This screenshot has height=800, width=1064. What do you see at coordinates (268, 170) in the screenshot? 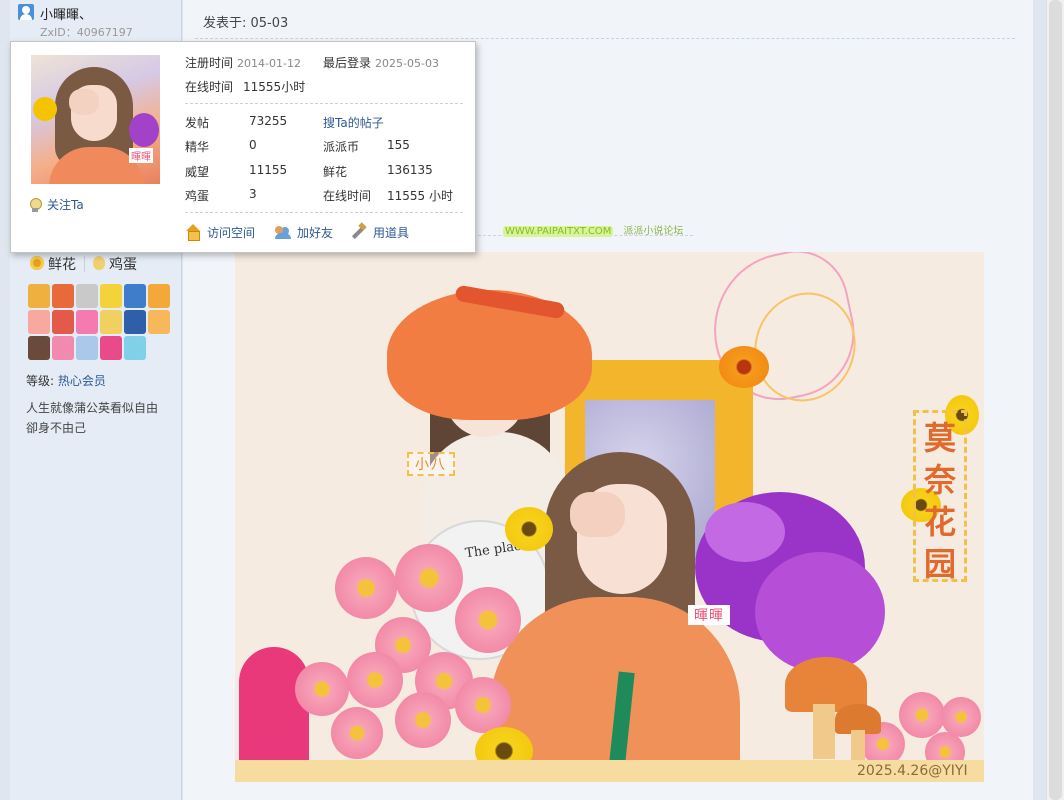
I see `prestige-count: 11155` at bounding box center [268, 170].